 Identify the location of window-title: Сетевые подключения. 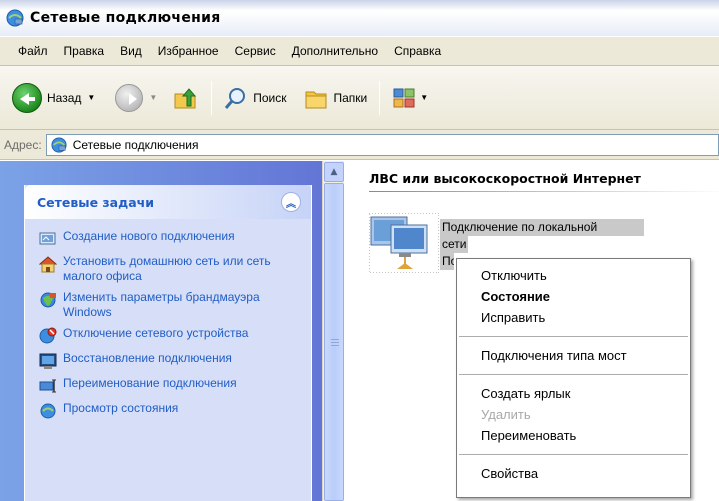
(125, 18).